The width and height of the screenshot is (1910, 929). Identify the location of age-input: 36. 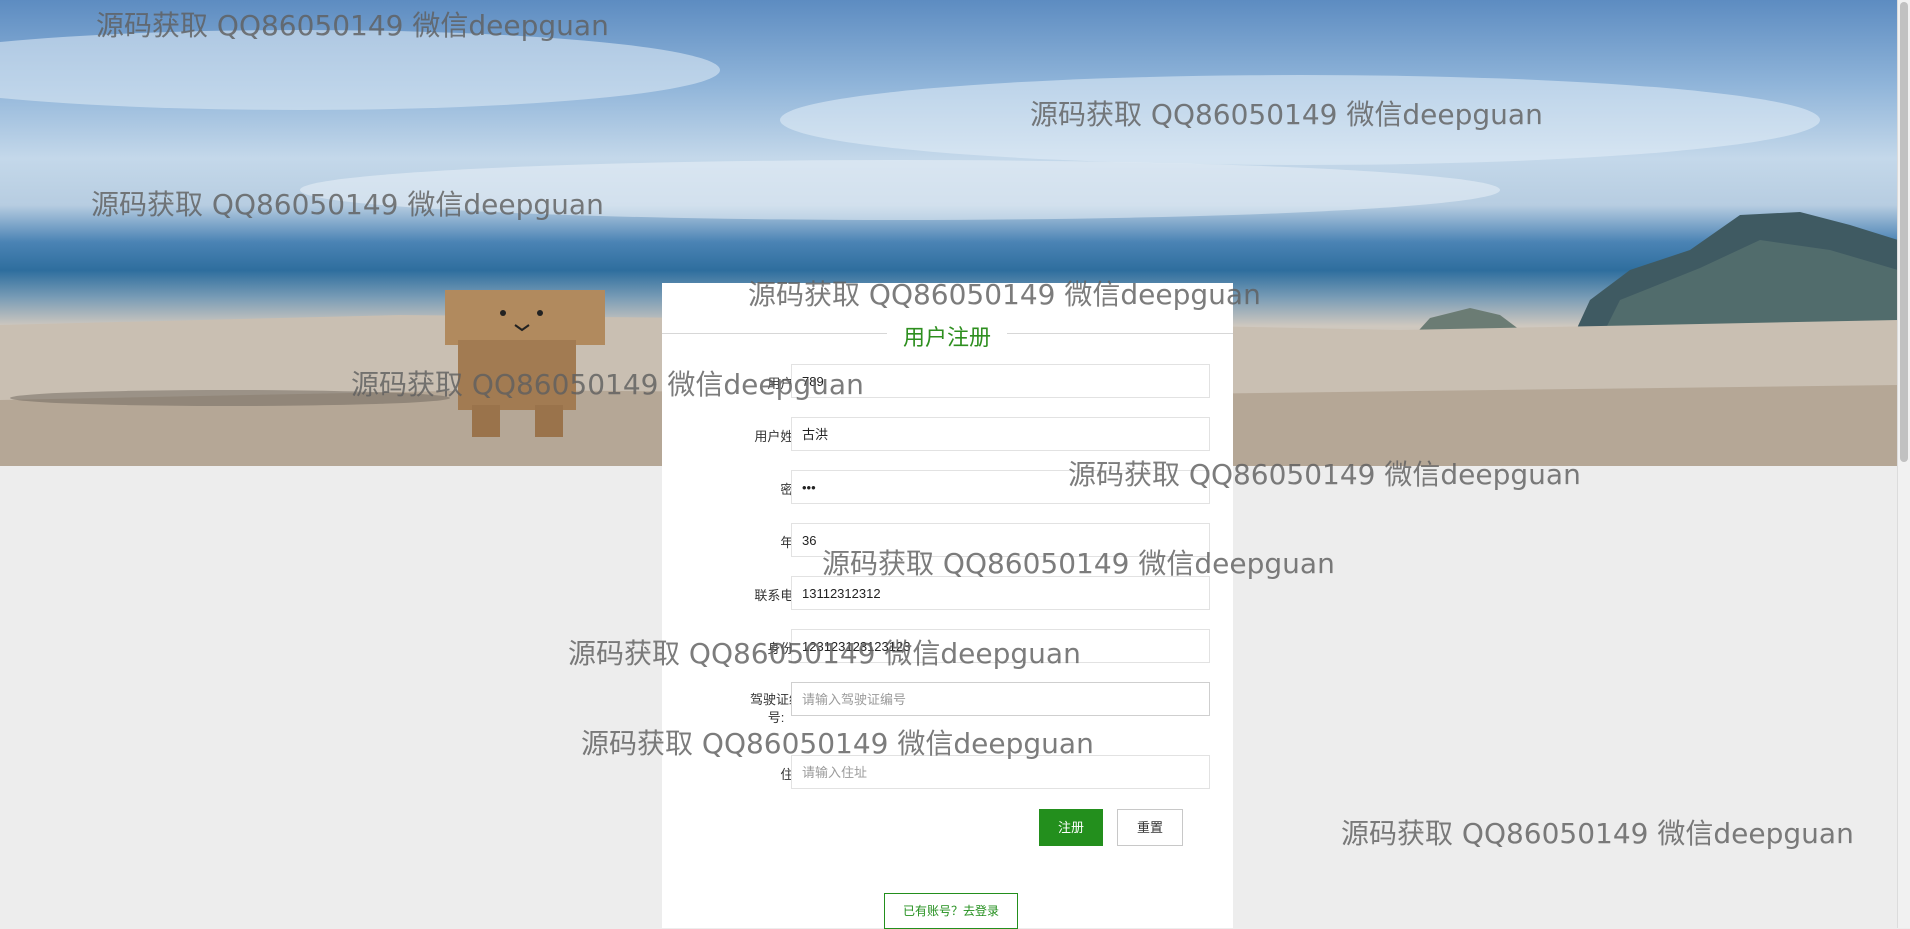
(1000, 540).